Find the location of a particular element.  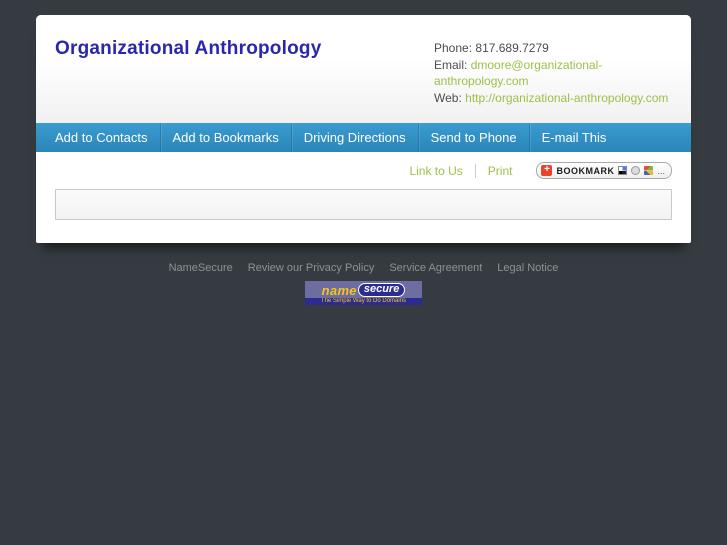

footer-link-namesecure: NameSecure is located at coordinates (201, 268).